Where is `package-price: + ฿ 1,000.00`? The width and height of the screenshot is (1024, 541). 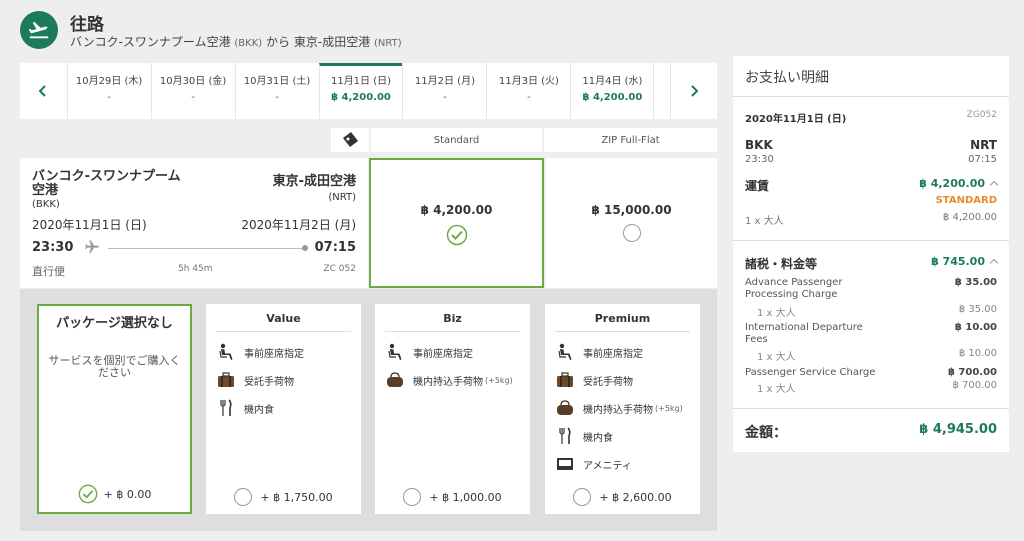 package-price: + ฿ 1,000.00 is located at coordinates (465, 497).